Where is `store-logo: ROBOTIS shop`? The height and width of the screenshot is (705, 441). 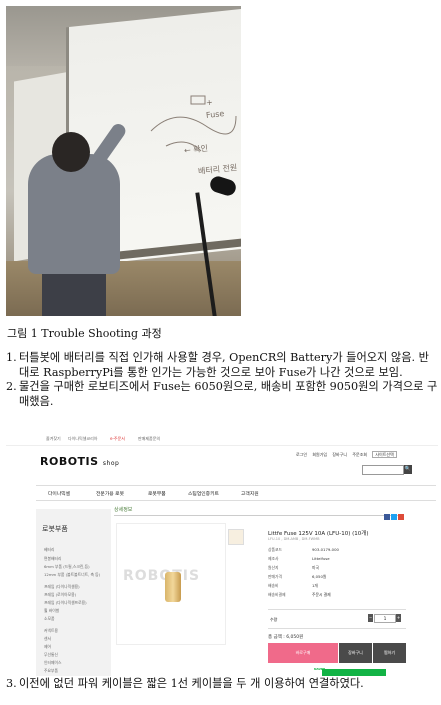 store-logo: ROBOTIS shop is located at coordinates (79, 461).